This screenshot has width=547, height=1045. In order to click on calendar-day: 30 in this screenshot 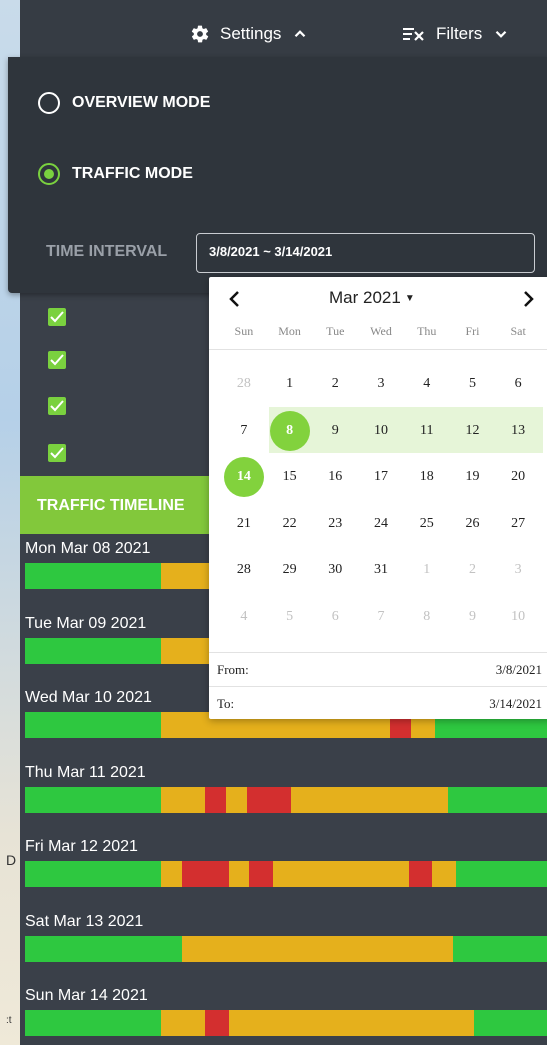, I will do `click(335, 570)`.